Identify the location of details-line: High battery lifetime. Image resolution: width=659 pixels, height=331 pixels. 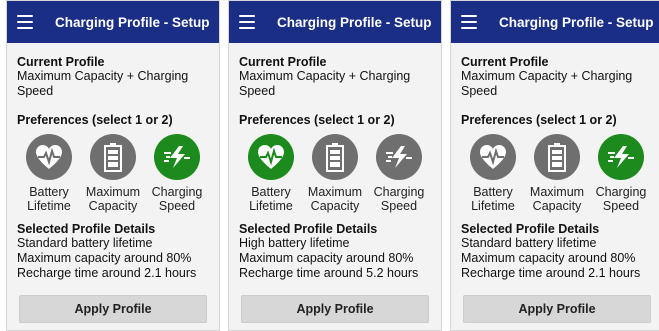
(294, 243).